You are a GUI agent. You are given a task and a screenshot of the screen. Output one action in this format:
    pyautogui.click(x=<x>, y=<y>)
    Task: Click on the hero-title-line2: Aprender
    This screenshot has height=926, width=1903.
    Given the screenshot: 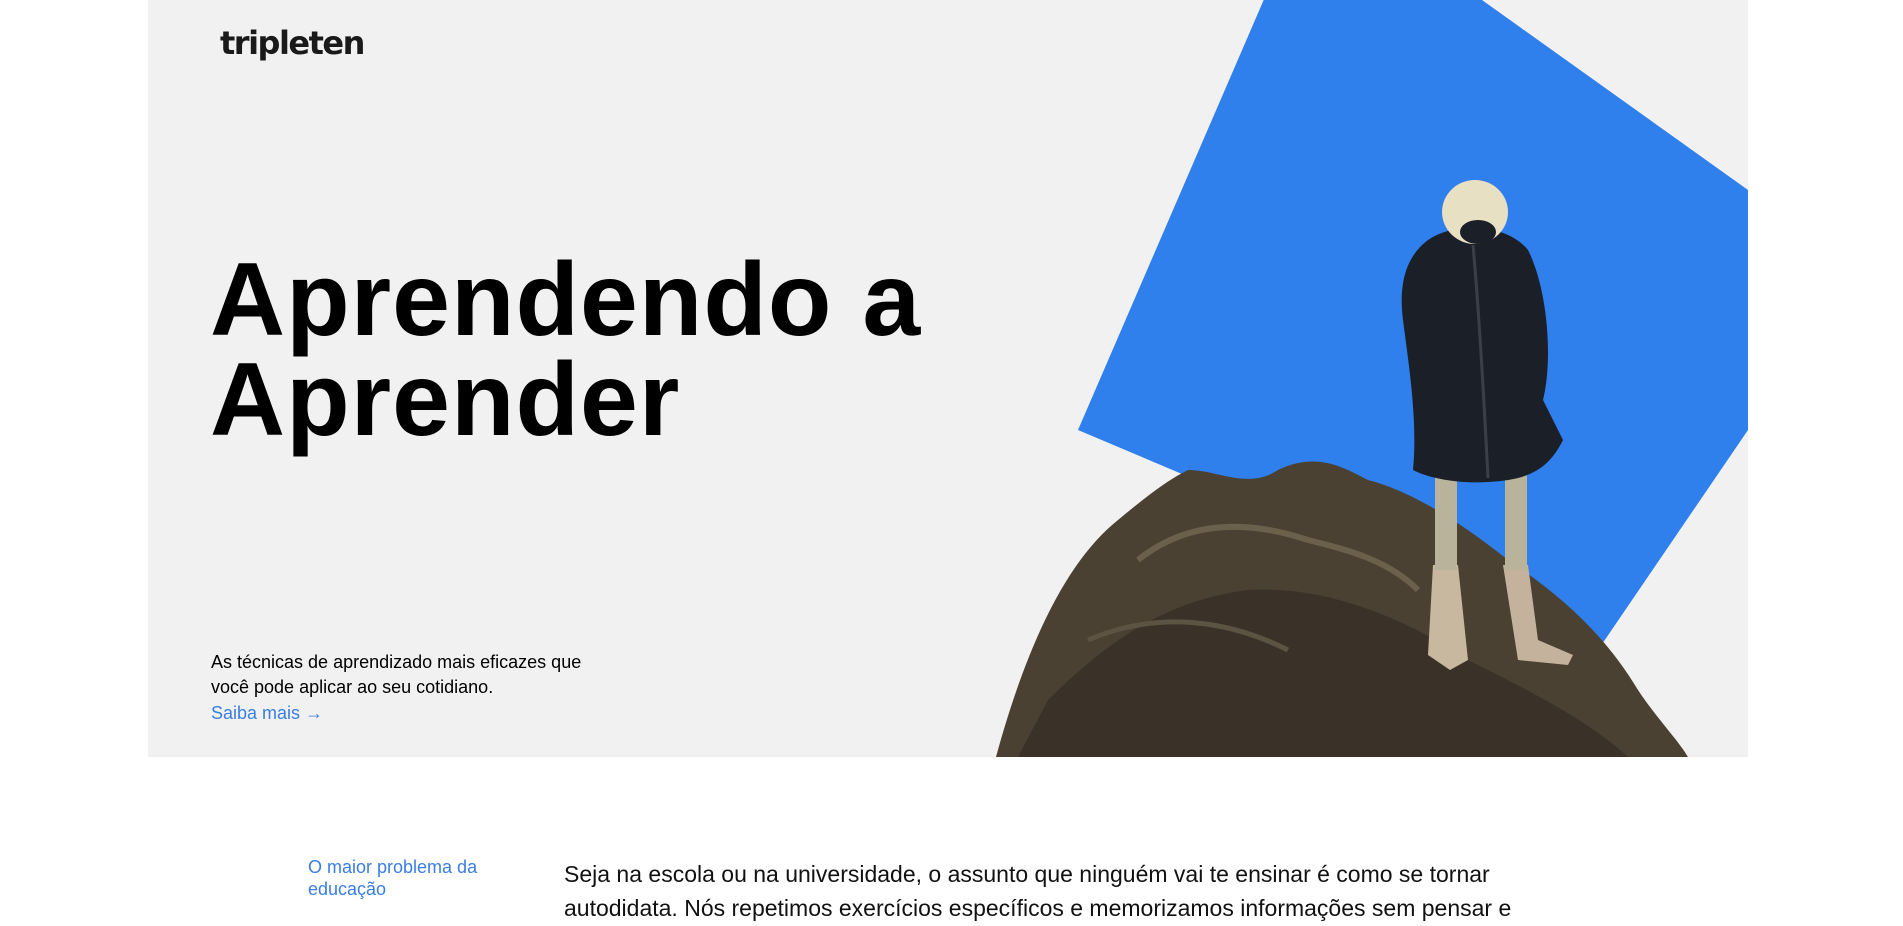 What is the action you would take?
    pyautogui.click(x=445, y=400)
    